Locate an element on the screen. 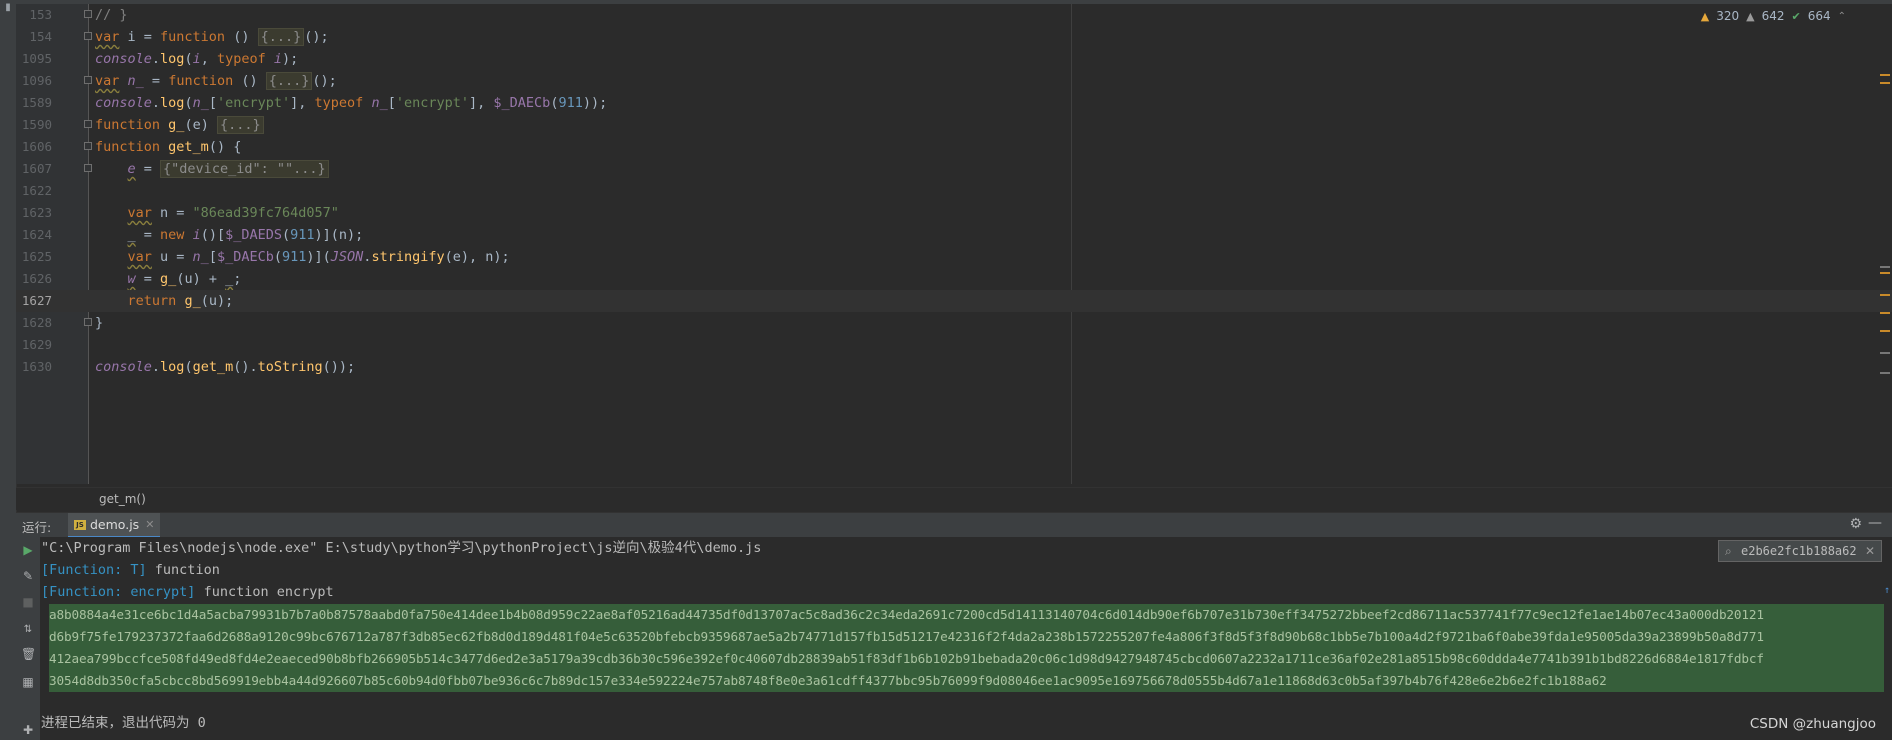  line-number: 1607 is located at coordinates (34, 169).